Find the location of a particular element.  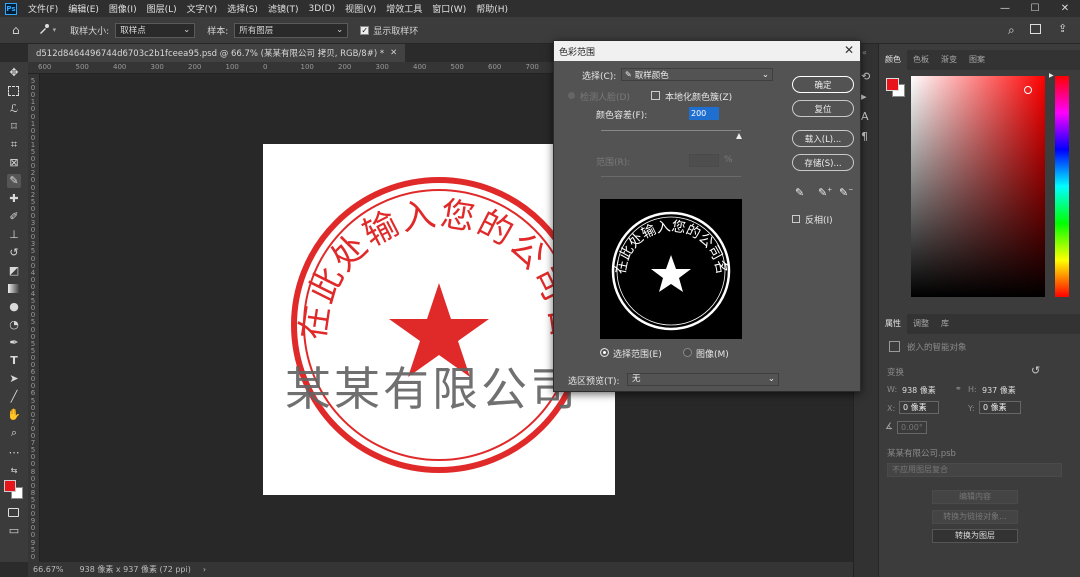

w-value: 938 像素 is located at coordinates (919, 390).